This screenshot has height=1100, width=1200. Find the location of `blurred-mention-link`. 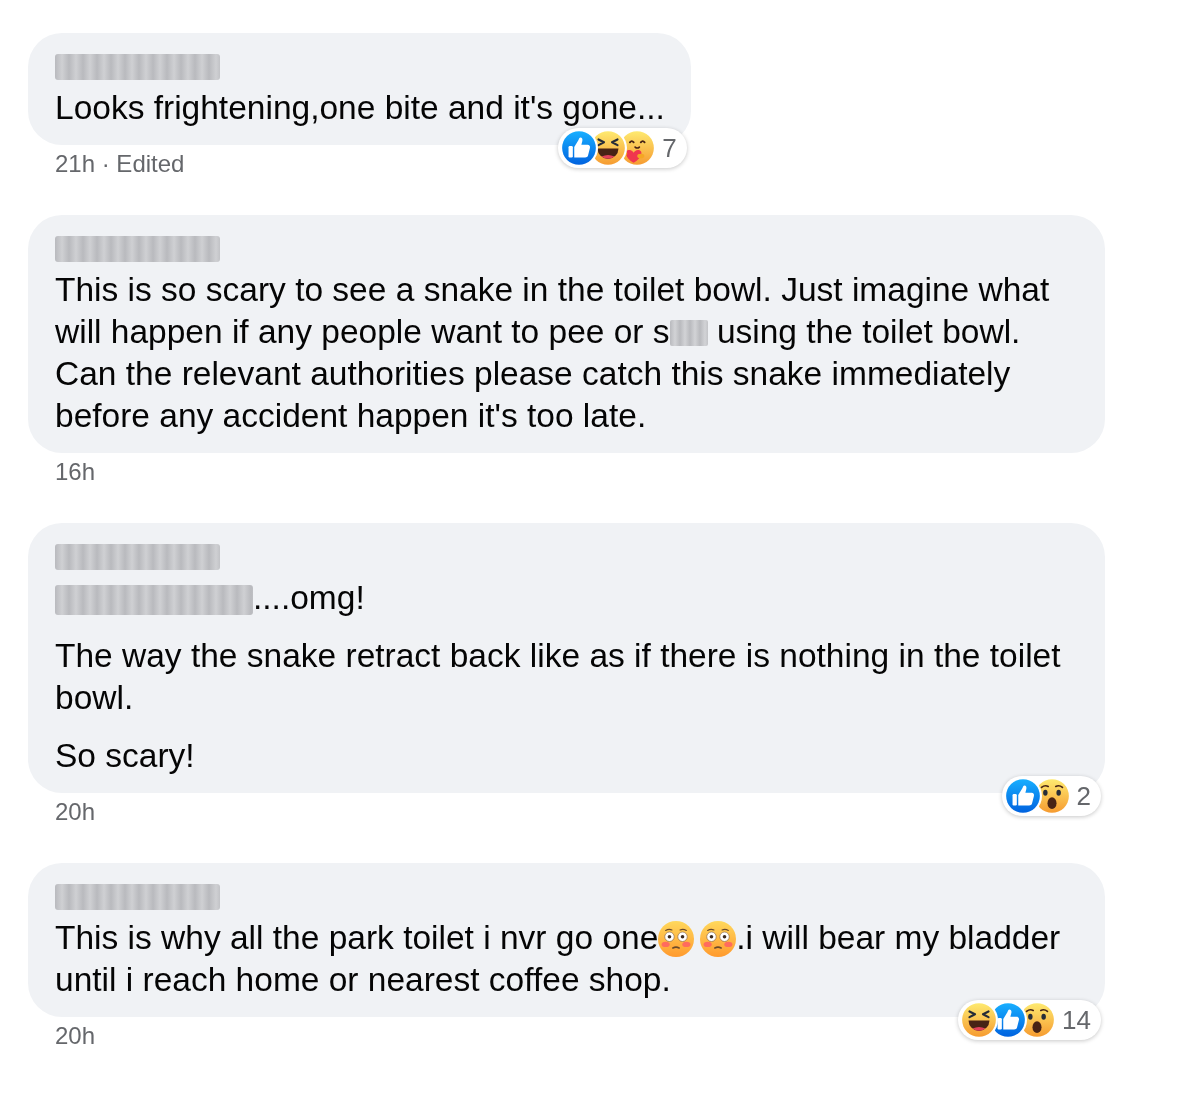

blurred-mention-link is located at coordinates (154, 600).